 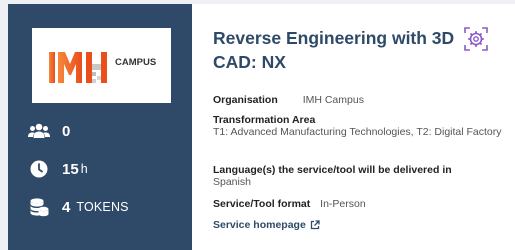 What do you see at coordinates (58, 169) in the screenshot?
I see `hours-stat: 15 h` at bounding box center [58, 169].